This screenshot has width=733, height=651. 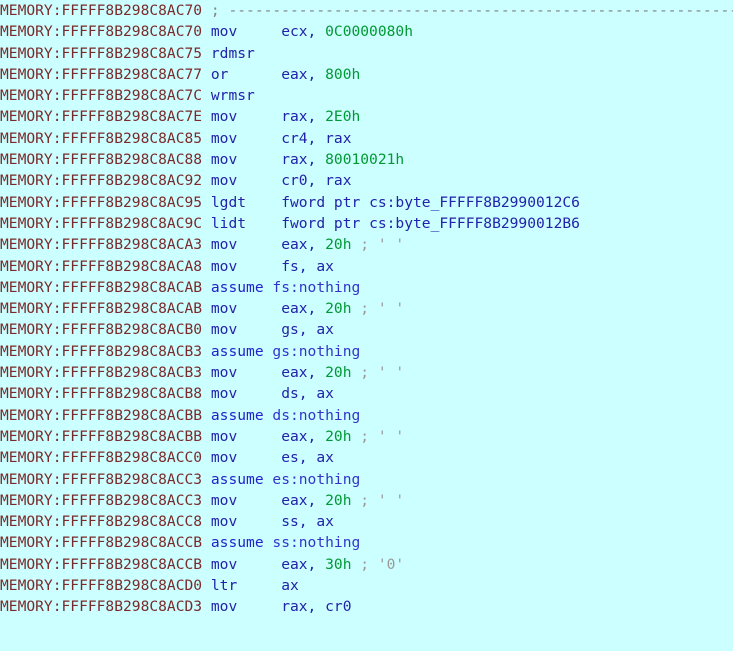 I want to click on assume-argument: ss:nothing, so click(x=316, y=543).